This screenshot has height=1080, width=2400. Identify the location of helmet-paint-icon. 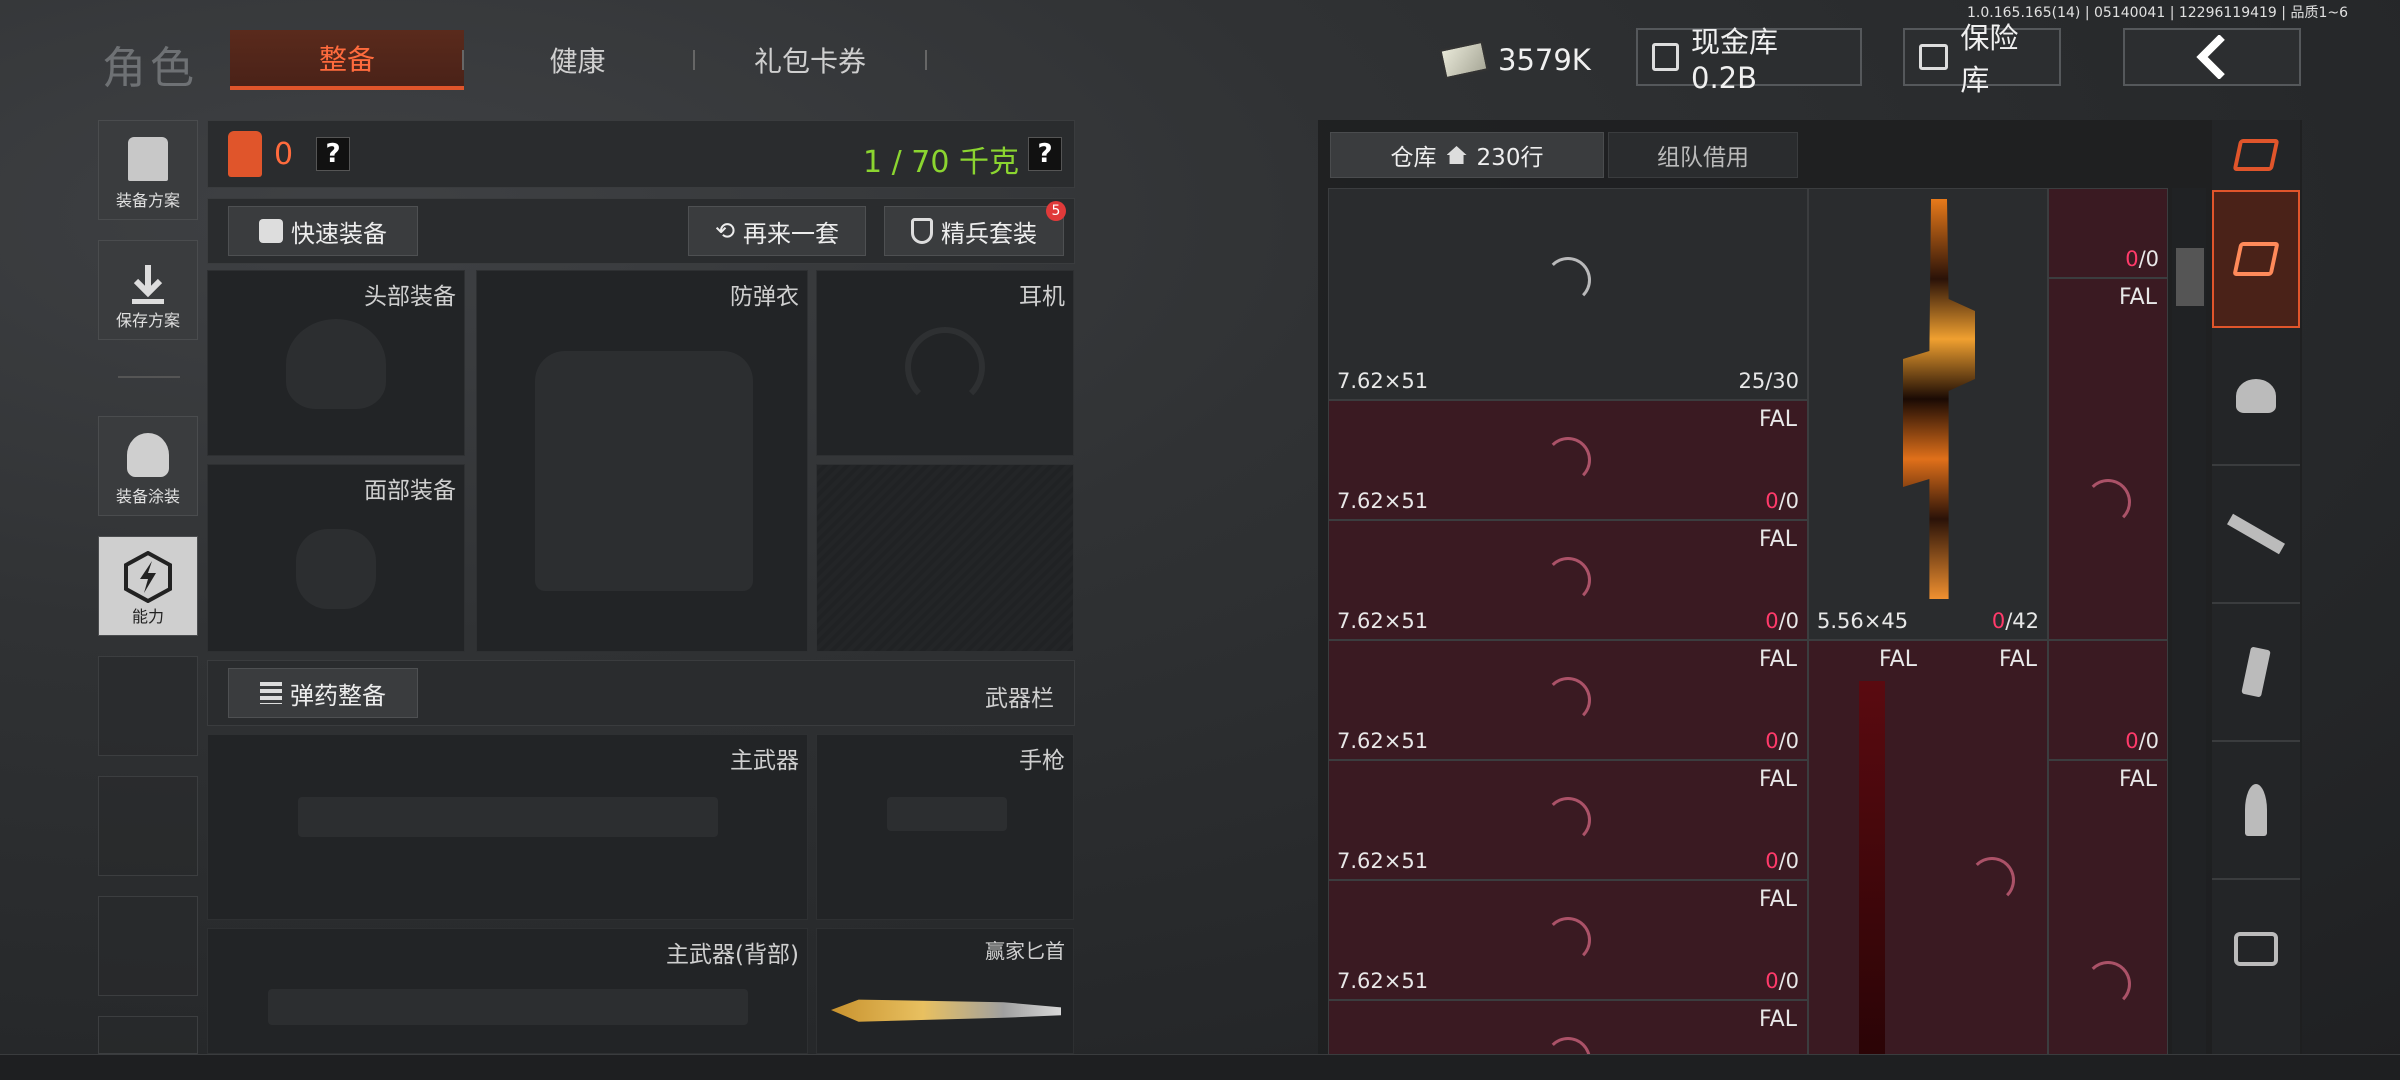
(148, 455).